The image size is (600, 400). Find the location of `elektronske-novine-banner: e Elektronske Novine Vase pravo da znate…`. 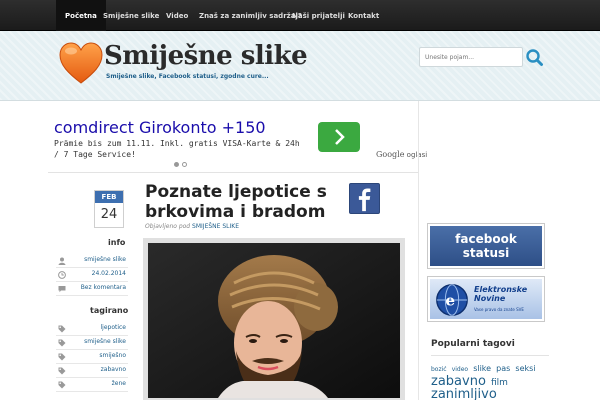

elektronske-novine-banner: e Elektronske Novine Vase pravo da znate… is located at coordinates (486, 299).